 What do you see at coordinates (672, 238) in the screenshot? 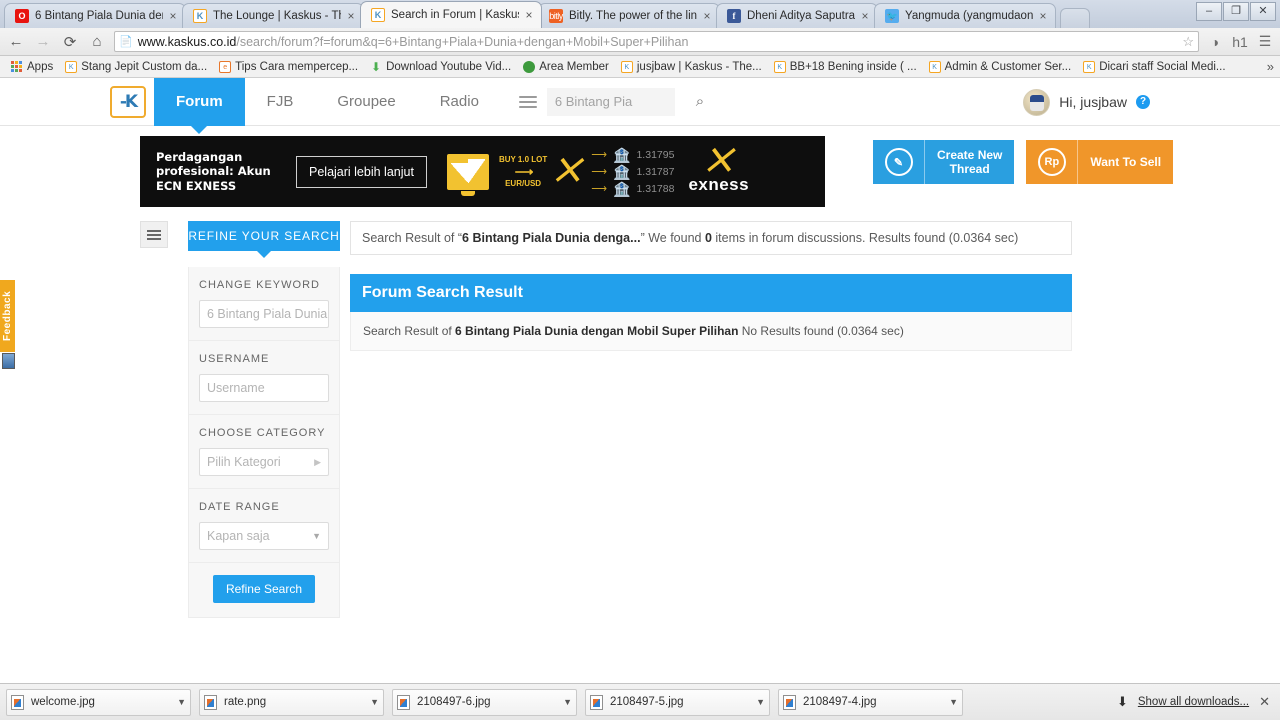
I see `summary-mid: ” We found` at bounding box center [672, 238].